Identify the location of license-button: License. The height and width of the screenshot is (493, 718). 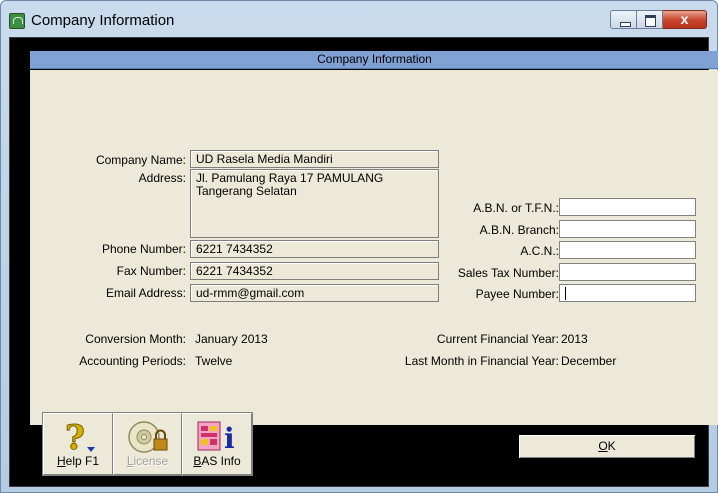
(147, 444).